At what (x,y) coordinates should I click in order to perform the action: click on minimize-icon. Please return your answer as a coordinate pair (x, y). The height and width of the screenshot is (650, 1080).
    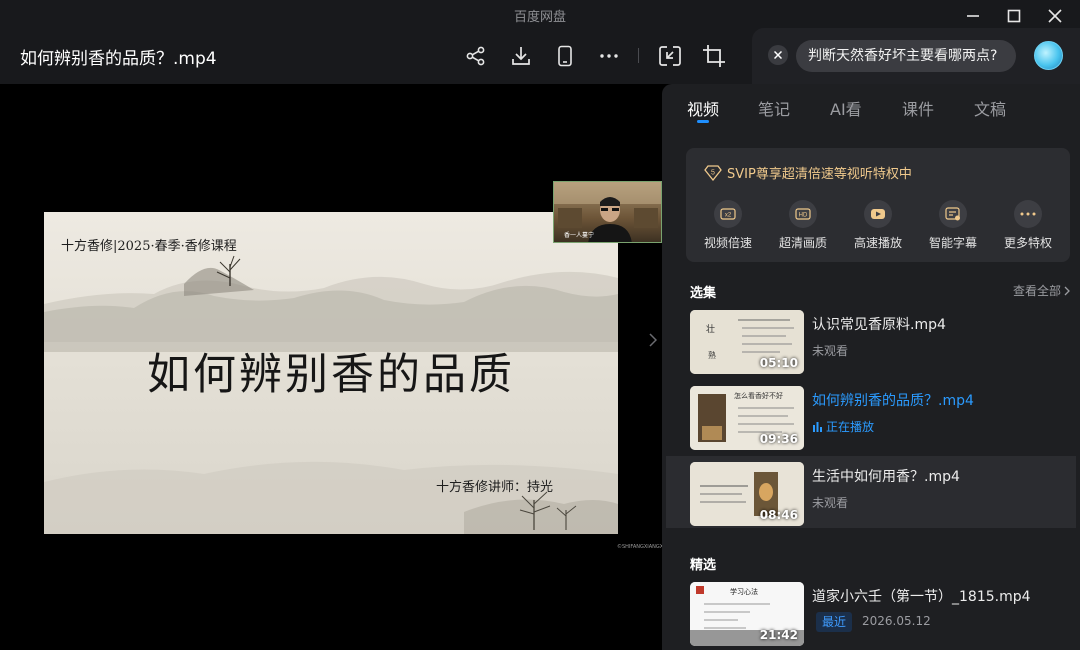
    Looking at the image, I should click on (973, 16).